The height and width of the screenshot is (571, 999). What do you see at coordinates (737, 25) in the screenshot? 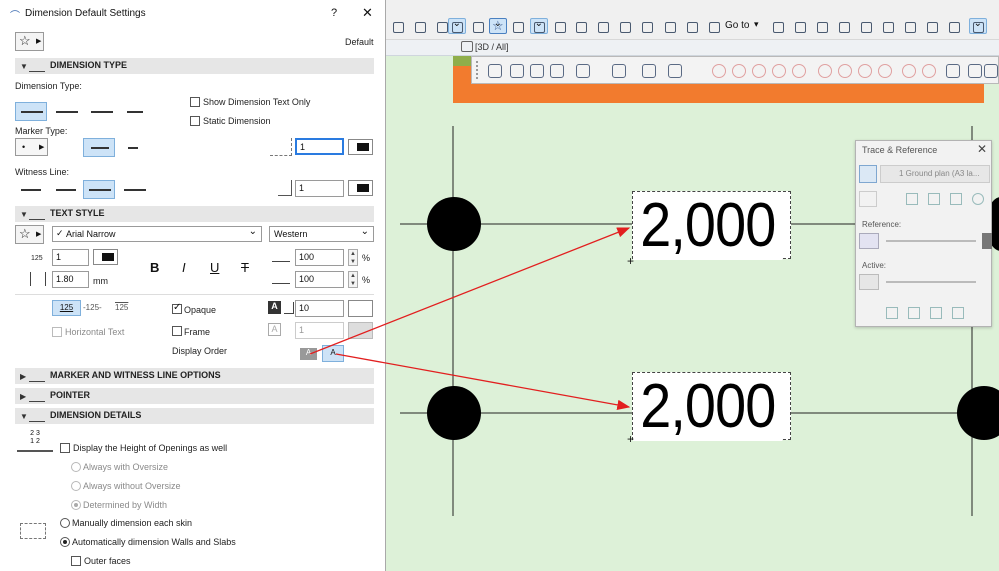
I see `goto-menu: Go to` at bounding box center [737, 25].